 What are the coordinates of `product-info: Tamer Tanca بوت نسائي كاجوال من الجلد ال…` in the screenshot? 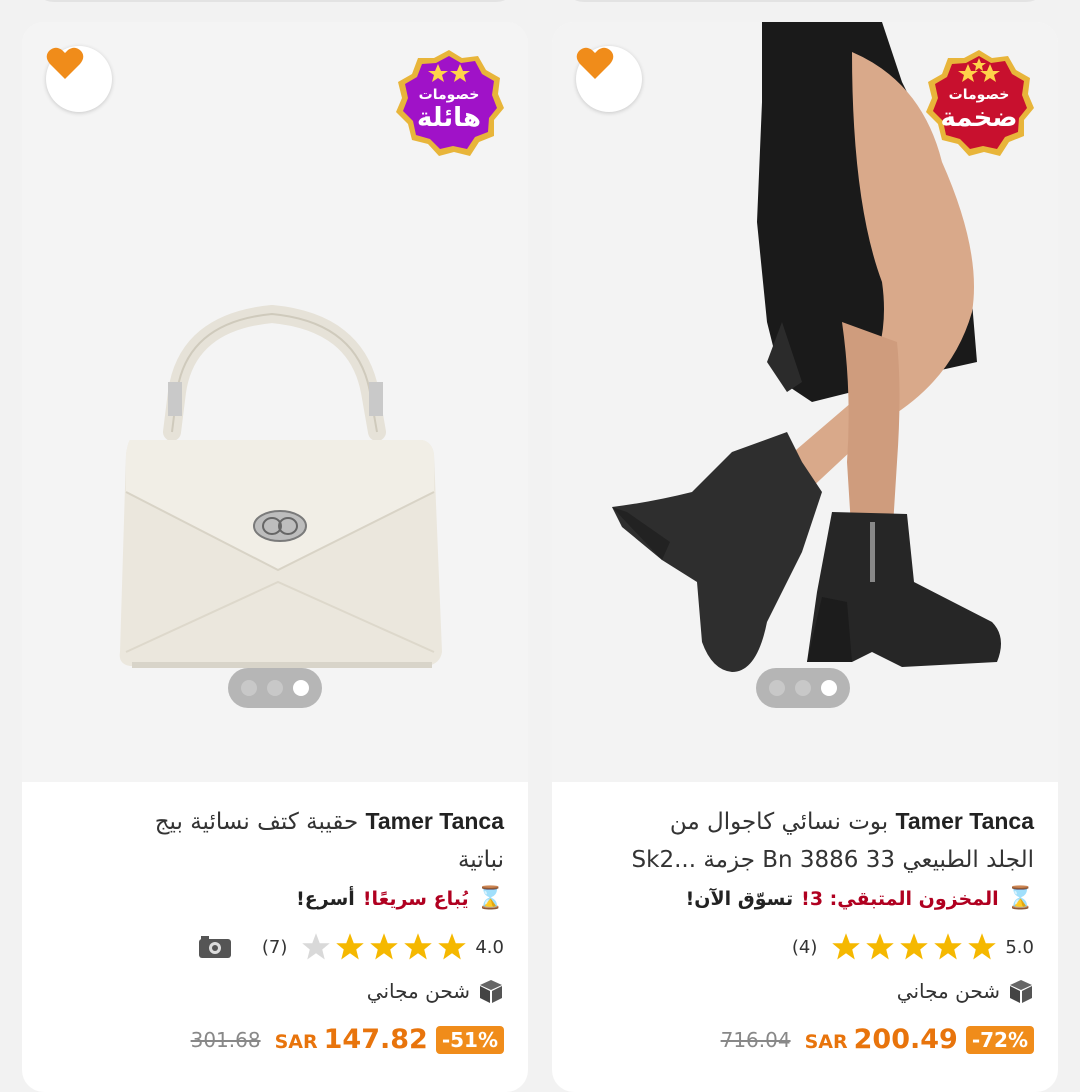 It's located at (805, 937).